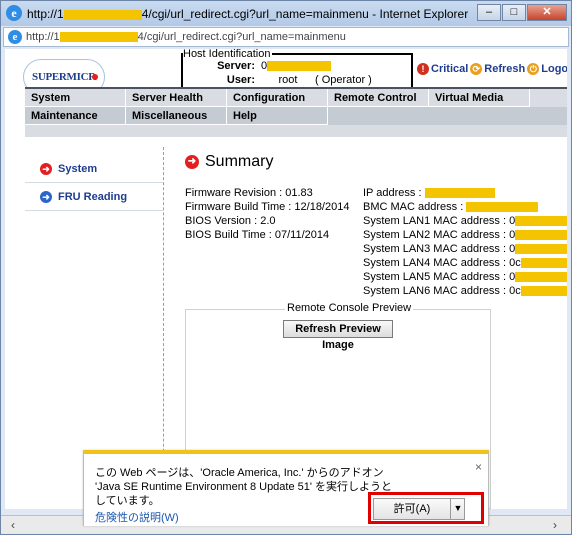  I want to click on page-icon: e, so click(15, 37).